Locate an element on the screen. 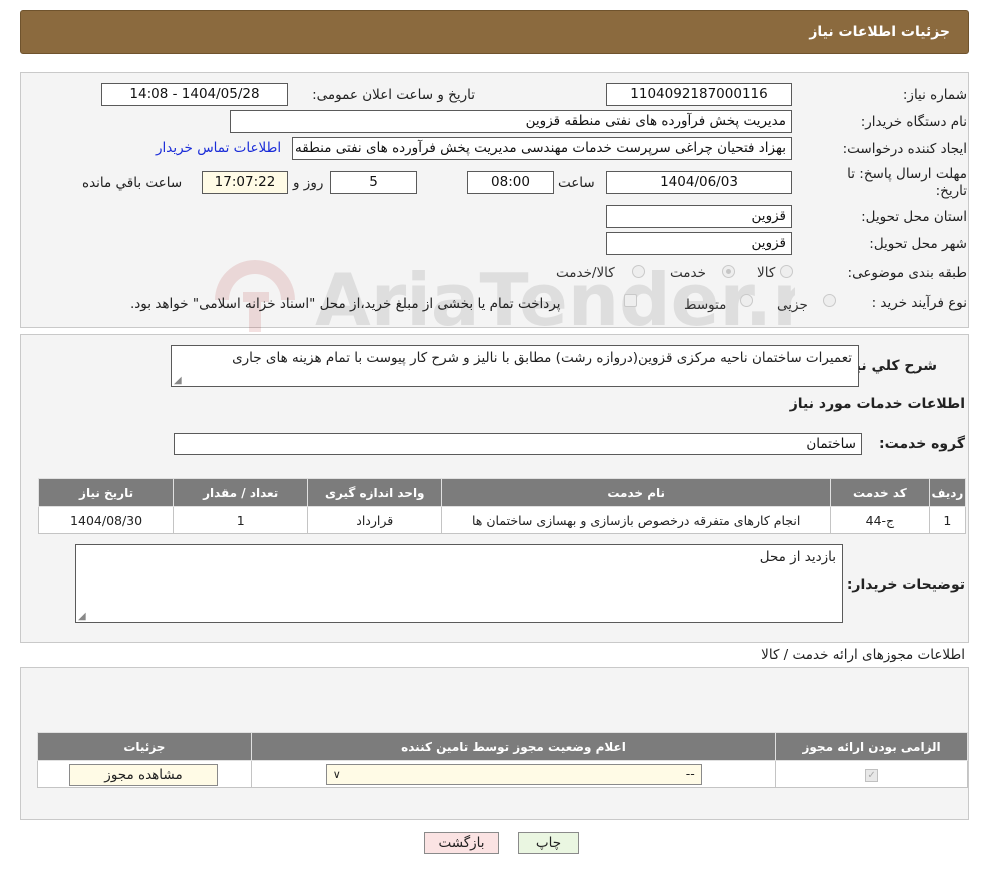  process-label: نوع فرآیند خرید : is located at coordinates (919, 303).